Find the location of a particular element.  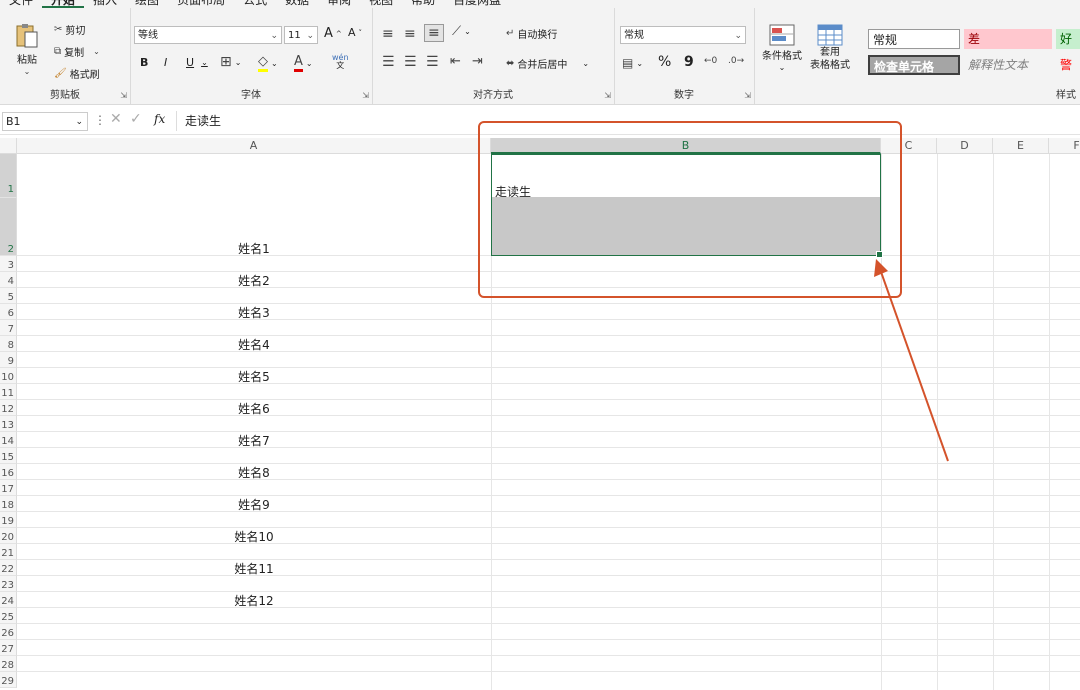

style-warning: 警告 is located at coordinates (1068, 65).